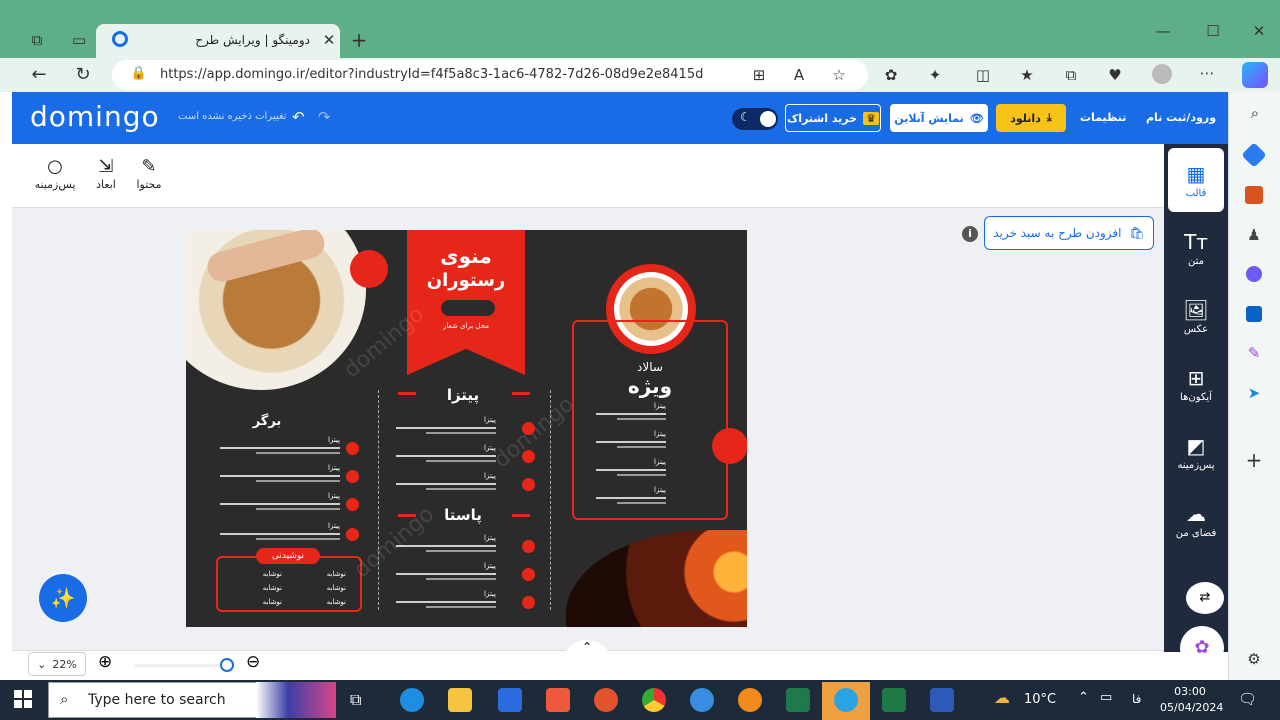  I want to click on chrome-icon, so click(654, 700).